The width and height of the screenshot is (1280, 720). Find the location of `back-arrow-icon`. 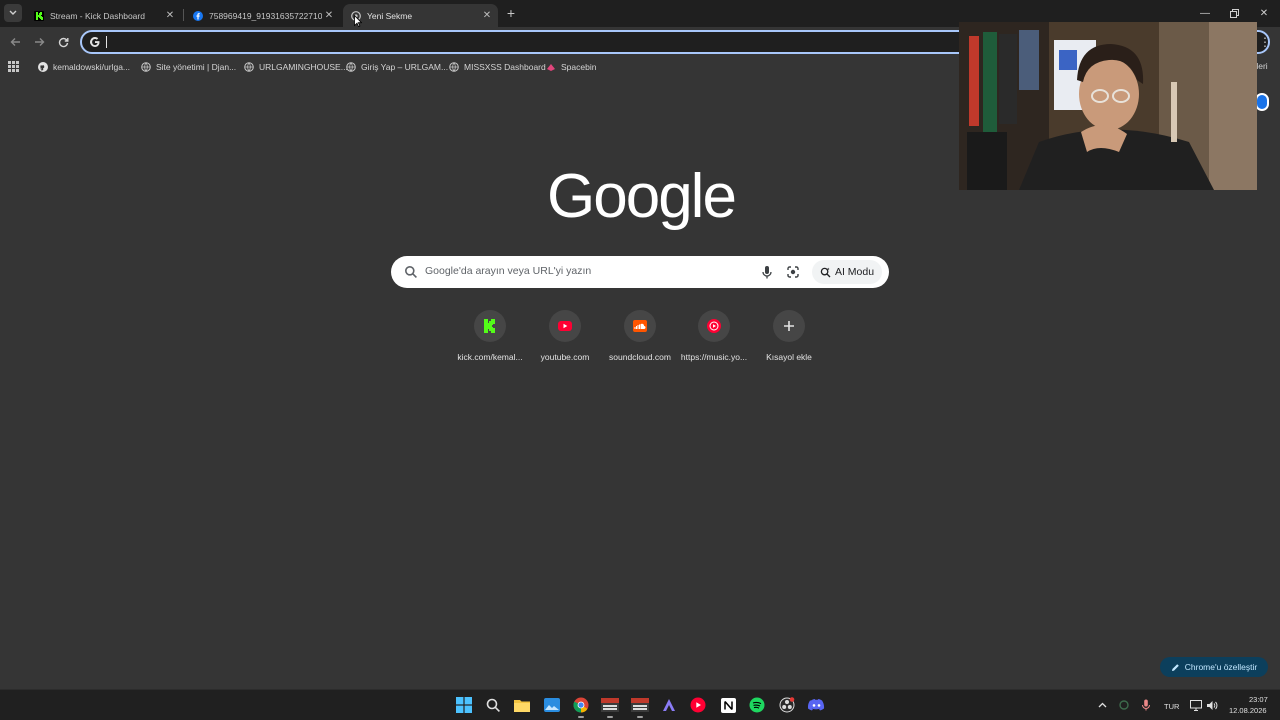

back-arrow-icon is located at coordinates (15, 42).